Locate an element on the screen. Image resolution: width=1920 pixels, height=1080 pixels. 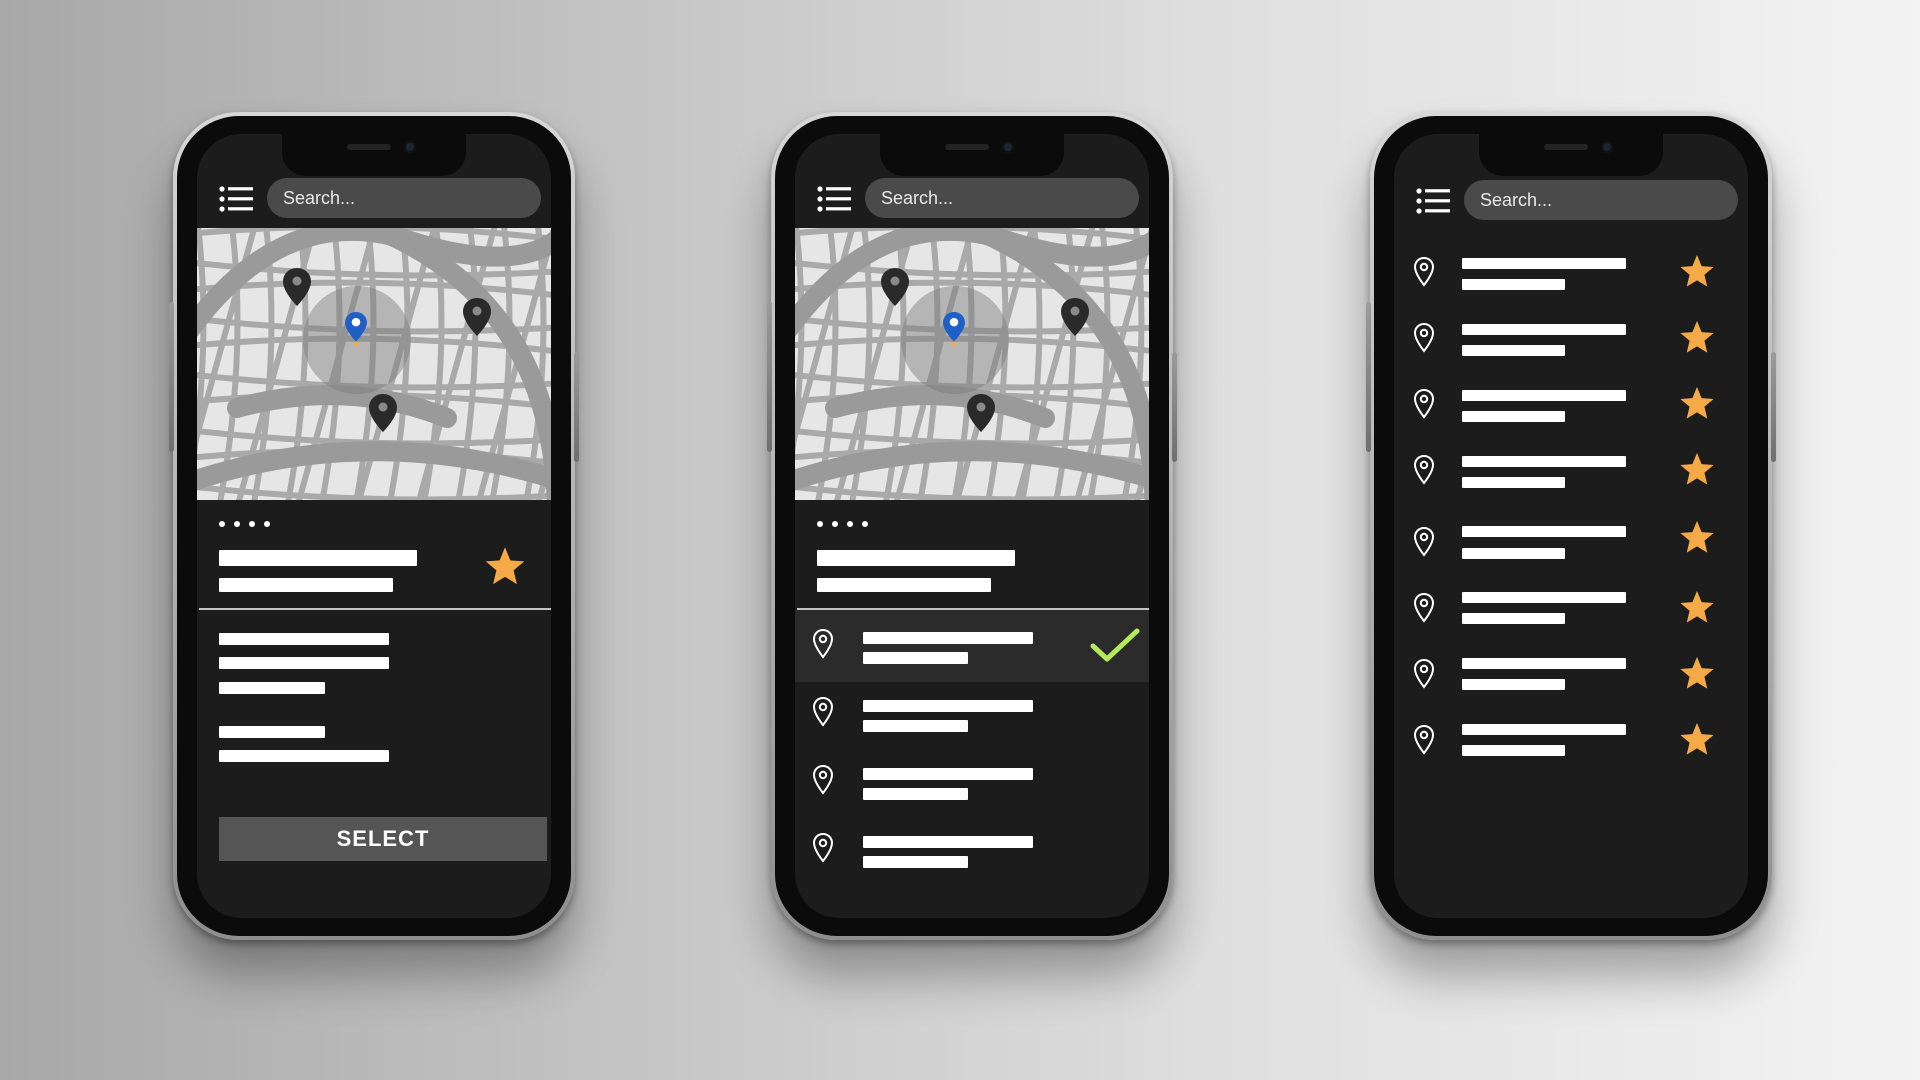
favorites-screen is located at coordinates (1571, 526).